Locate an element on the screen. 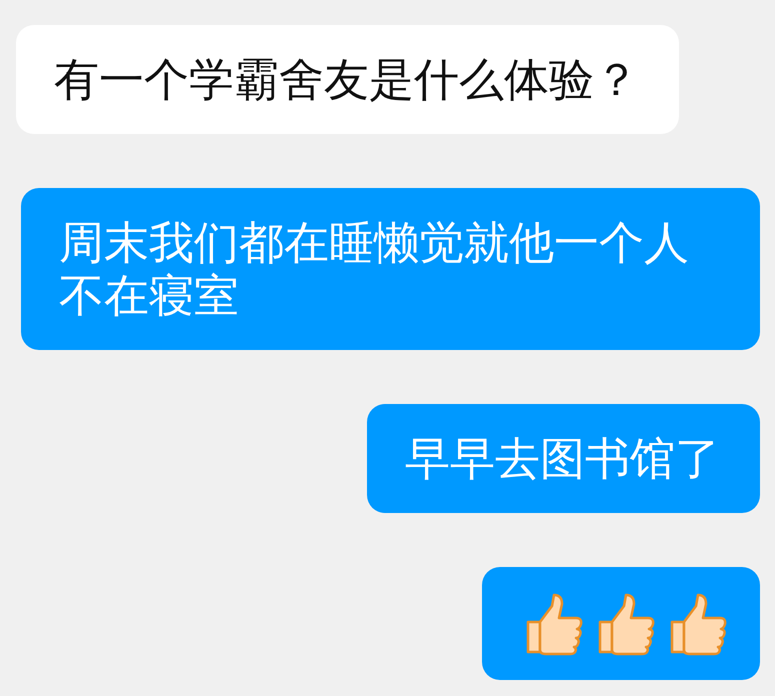 The height and width of the screenshot is (696, 775). message-bubble: 有一个学霸舍友是什么体验？ is located at coordinates (347, 79).